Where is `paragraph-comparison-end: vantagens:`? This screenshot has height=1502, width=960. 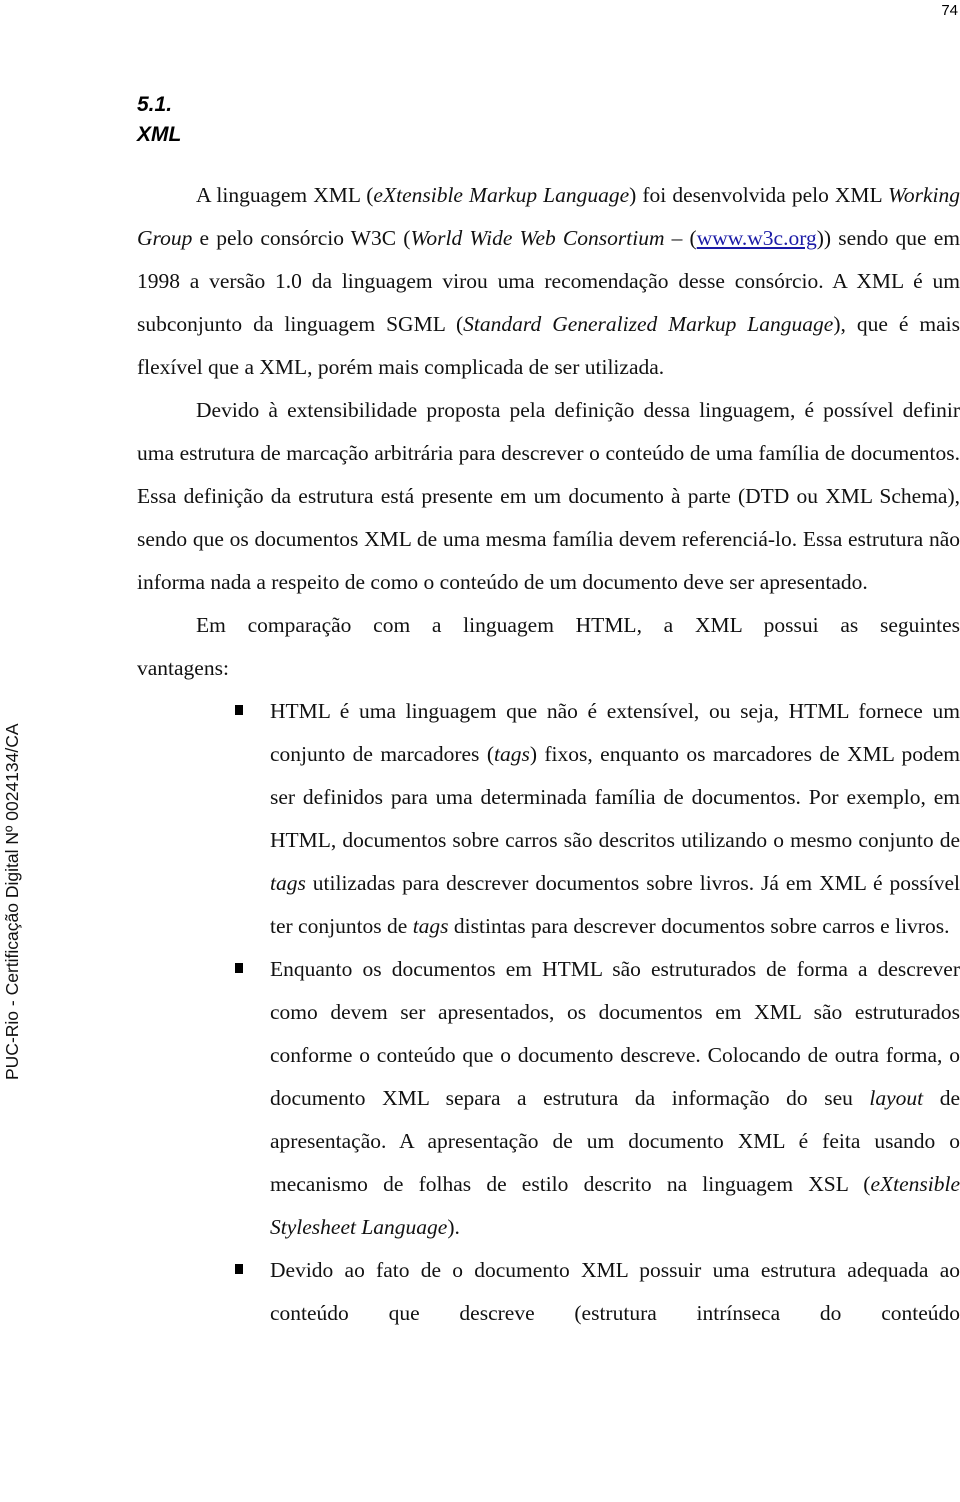
paragraph-comparison-end: vantagens: is located at coordinates (183, 668).